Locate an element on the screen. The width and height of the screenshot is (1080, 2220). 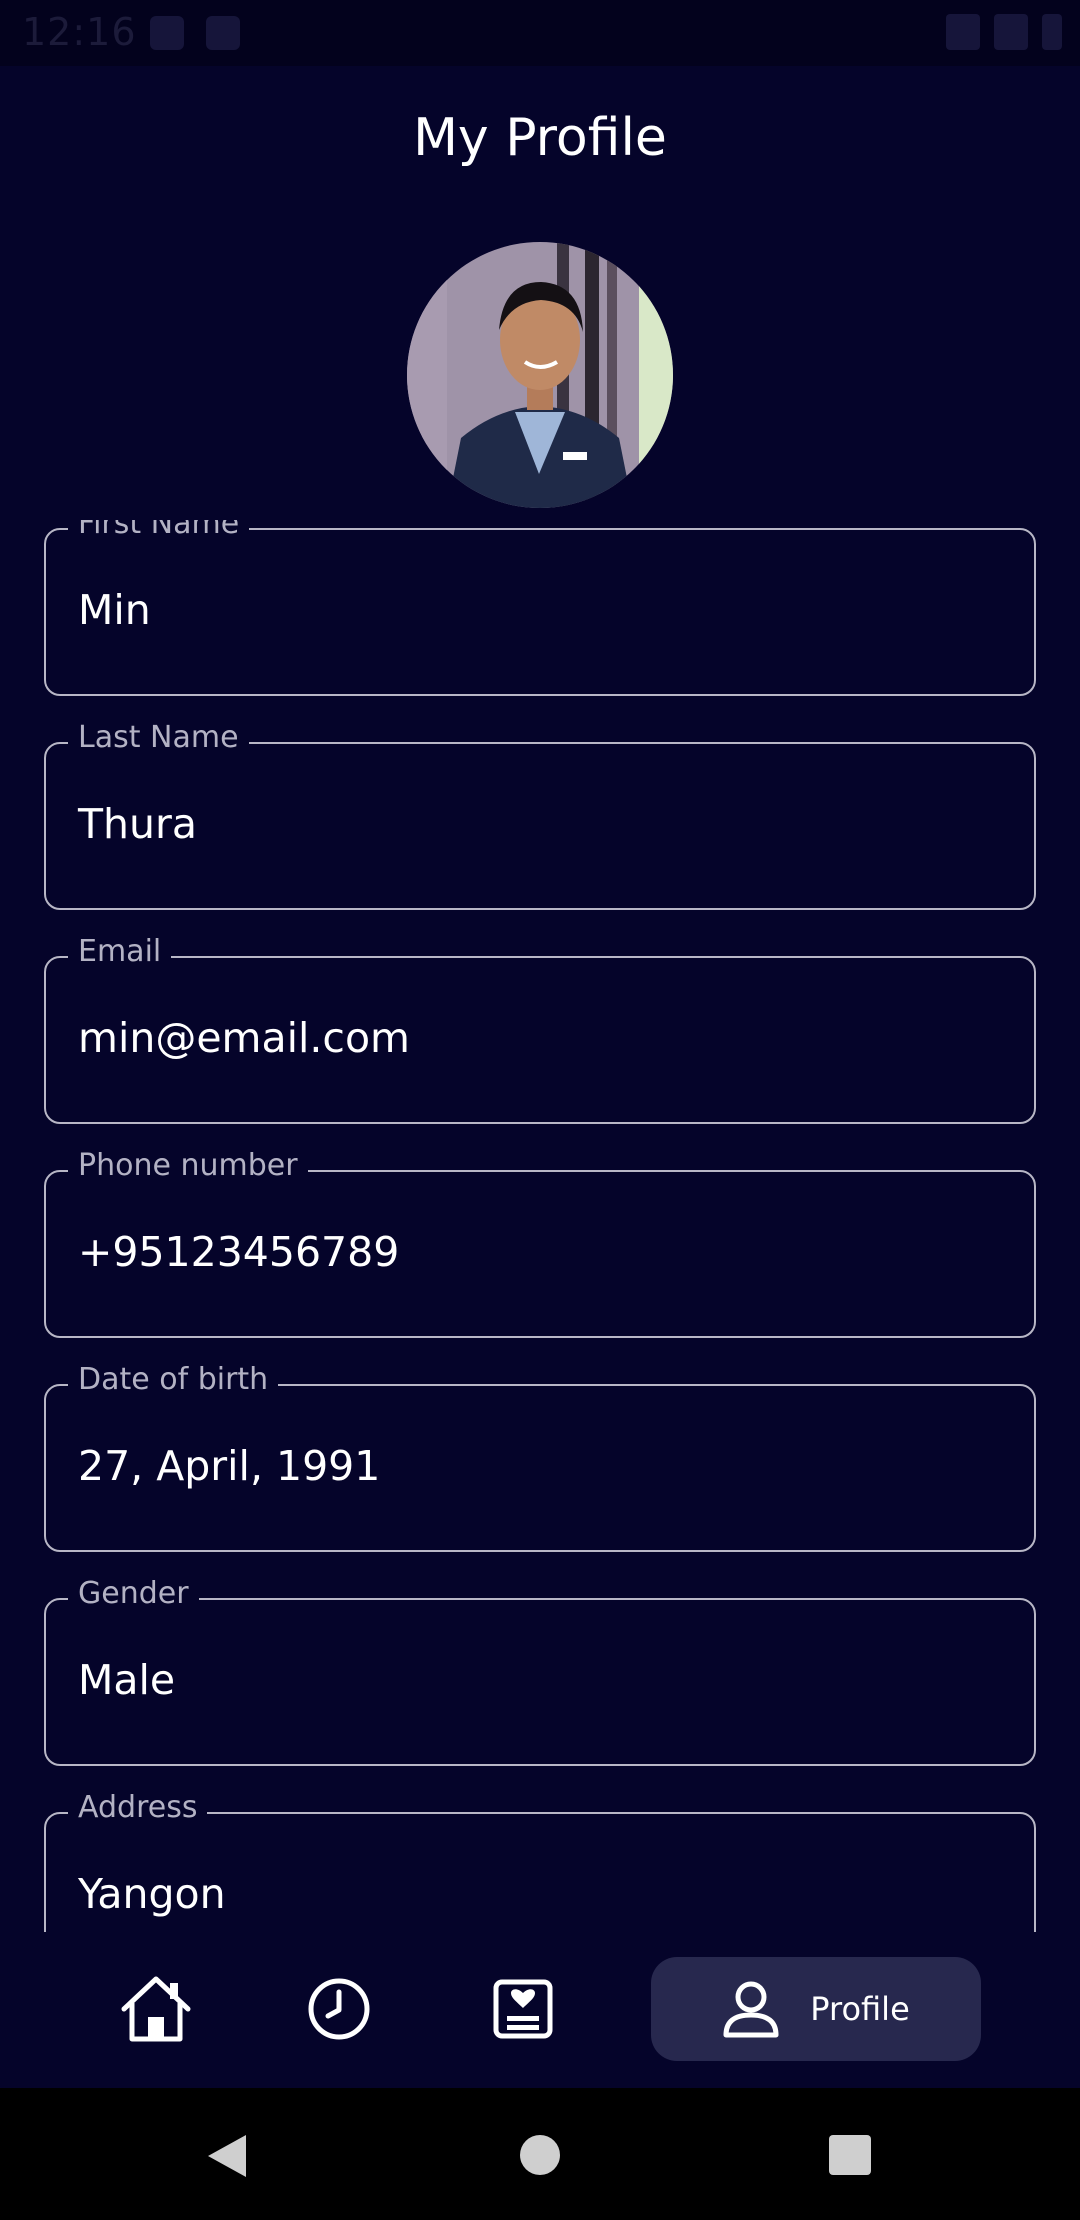
nav-profile: Profile is located at coordinates (816, 2009).